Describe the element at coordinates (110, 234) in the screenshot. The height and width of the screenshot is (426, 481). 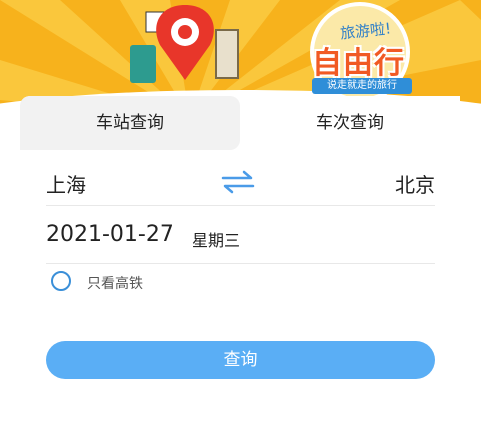
I see `departure-date: 2021-01-27` at that location.